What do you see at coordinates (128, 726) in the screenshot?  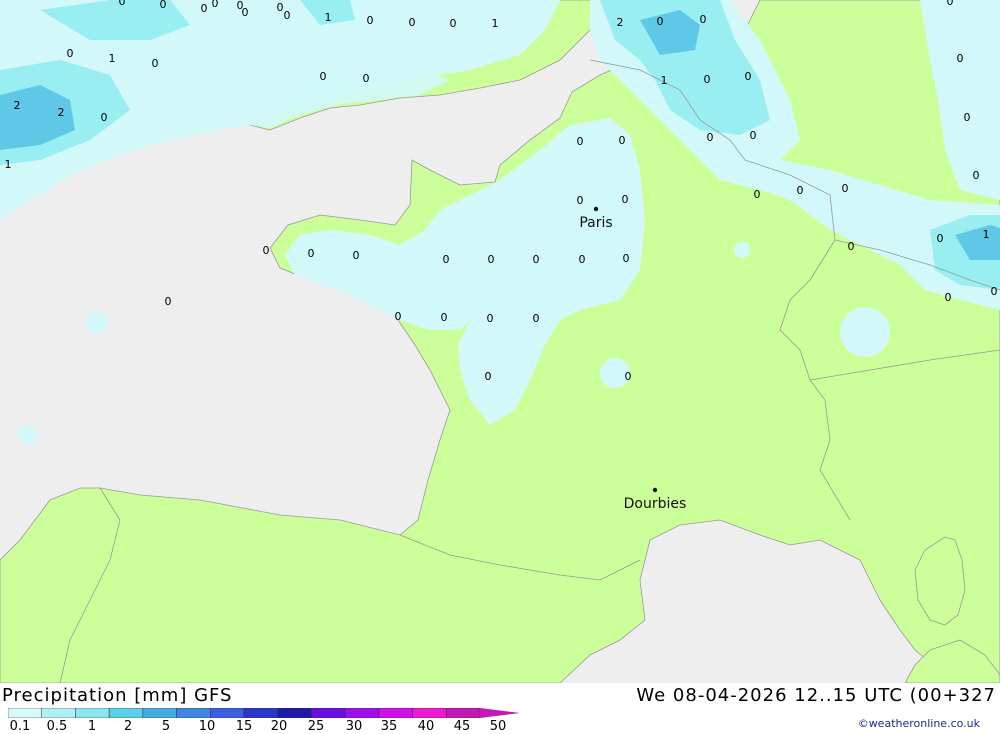 I see `legend-tick: 2` at bounding box center [128, 726].